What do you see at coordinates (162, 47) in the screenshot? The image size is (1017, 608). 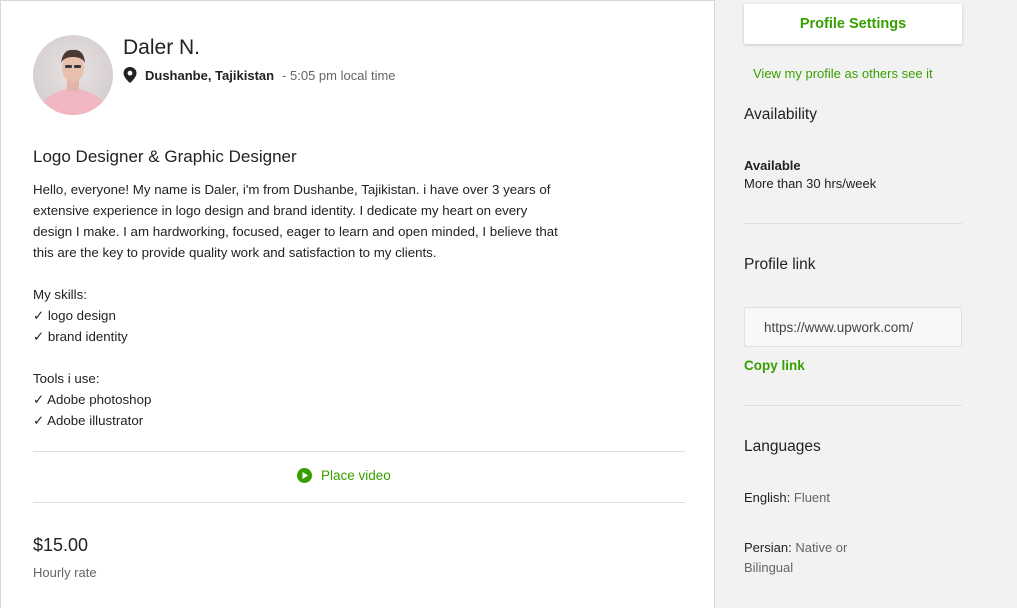 I see `freelancer-name: Daler N.` at bounding box center [162, 47].